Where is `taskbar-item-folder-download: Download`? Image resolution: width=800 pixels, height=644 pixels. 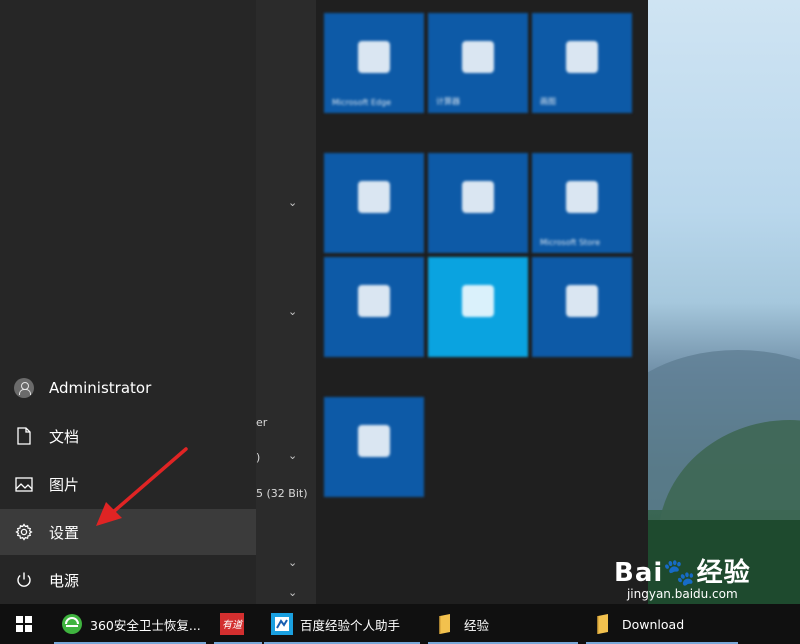
taskbar-item-folder-download: Download is located at coordinates (662, 624).